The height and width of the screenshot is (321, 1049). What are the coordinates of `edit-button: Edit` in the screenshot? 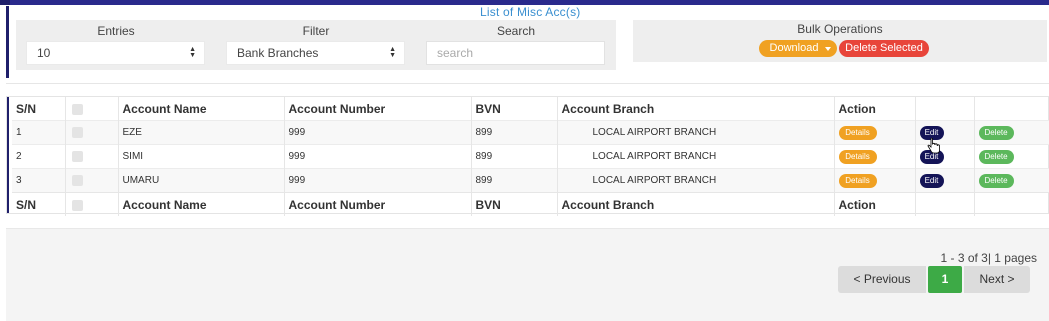 It's located at (931, 180).